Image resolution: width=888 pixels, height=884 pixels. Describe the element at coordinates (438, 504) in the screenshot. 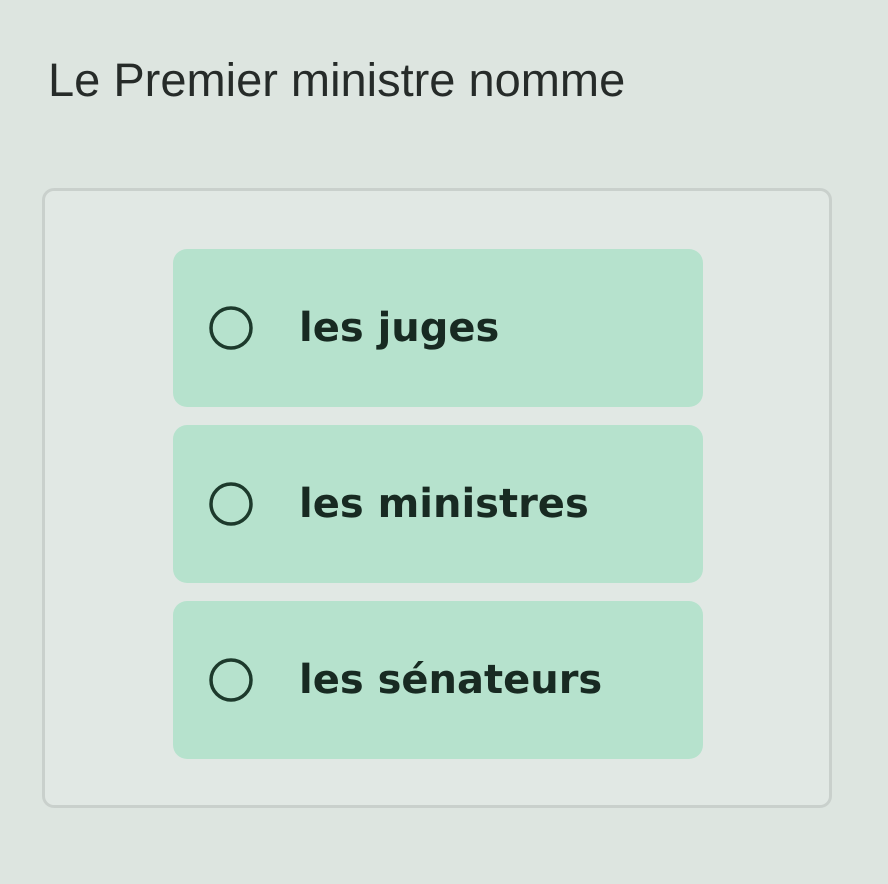

I see `answer-option: les ministres` at that location.